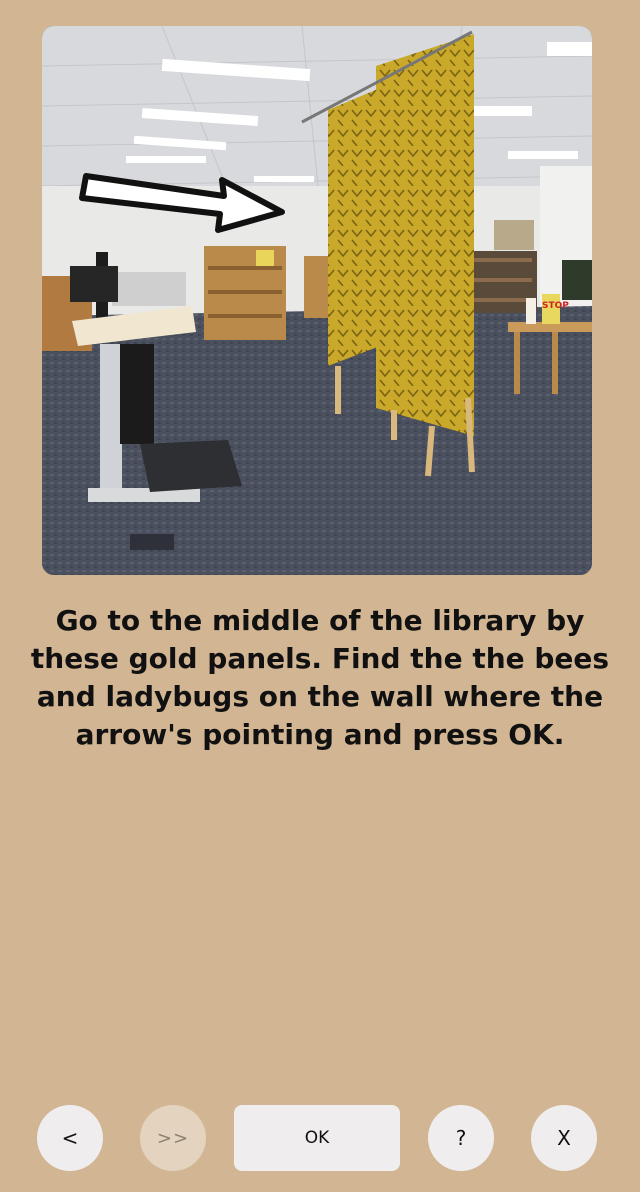 Image resolution: width=640 pixels, height=1192 pixels. I want to click on help-button: ?, so click(461, 1138).